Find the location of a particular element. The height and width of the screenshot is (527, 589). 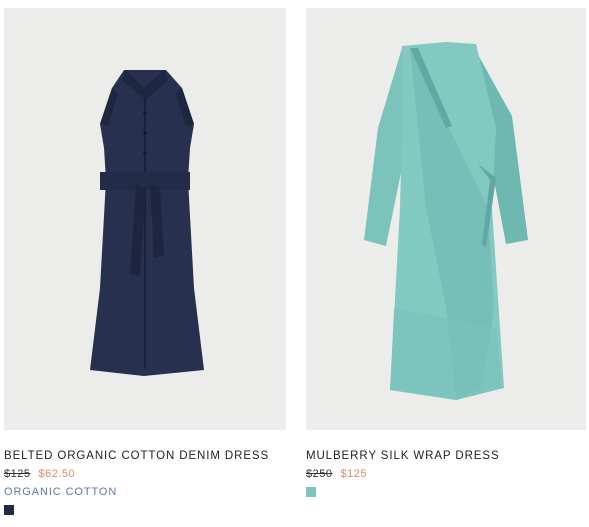

product-tag: ORGANIC COTTON is located at coordinates (61, 492).